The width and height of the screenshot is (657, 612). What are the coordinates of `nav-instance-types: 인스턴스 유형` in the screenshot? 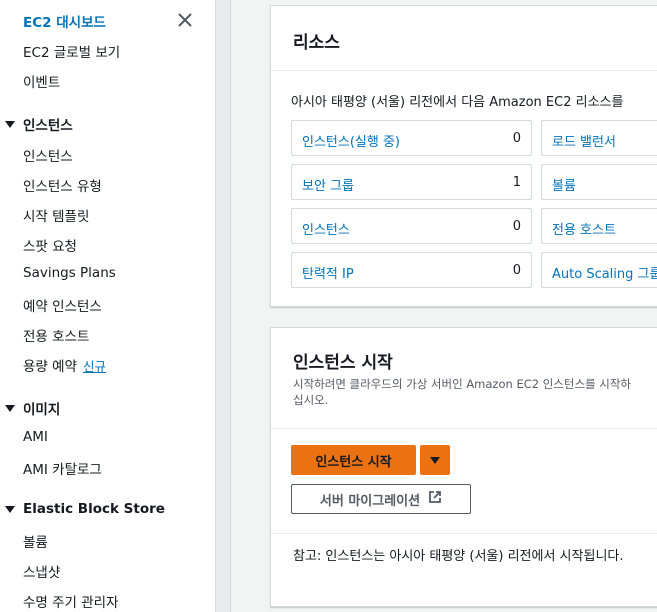 It's located at (62, 185).